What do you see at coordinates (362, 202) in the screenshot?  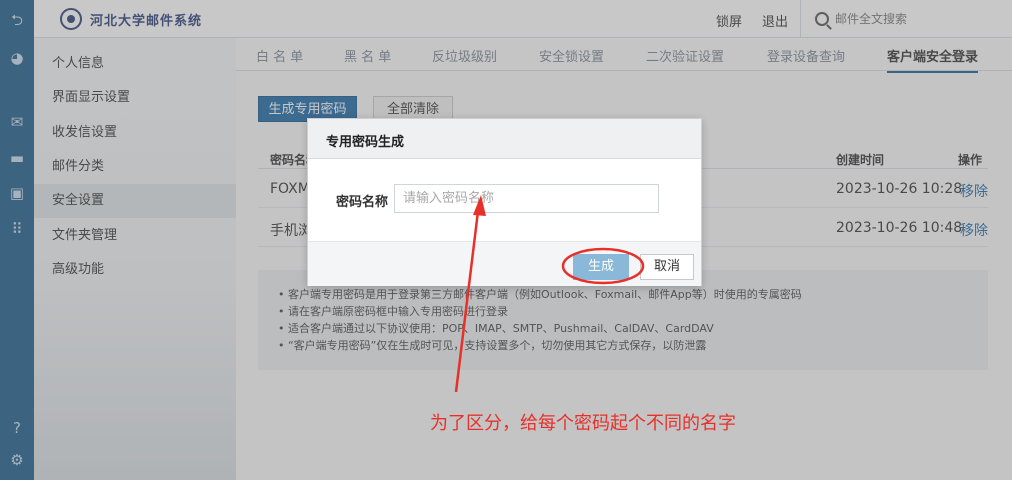 I see `password-name-label: 密码名称` at bounding box center [362, 202].